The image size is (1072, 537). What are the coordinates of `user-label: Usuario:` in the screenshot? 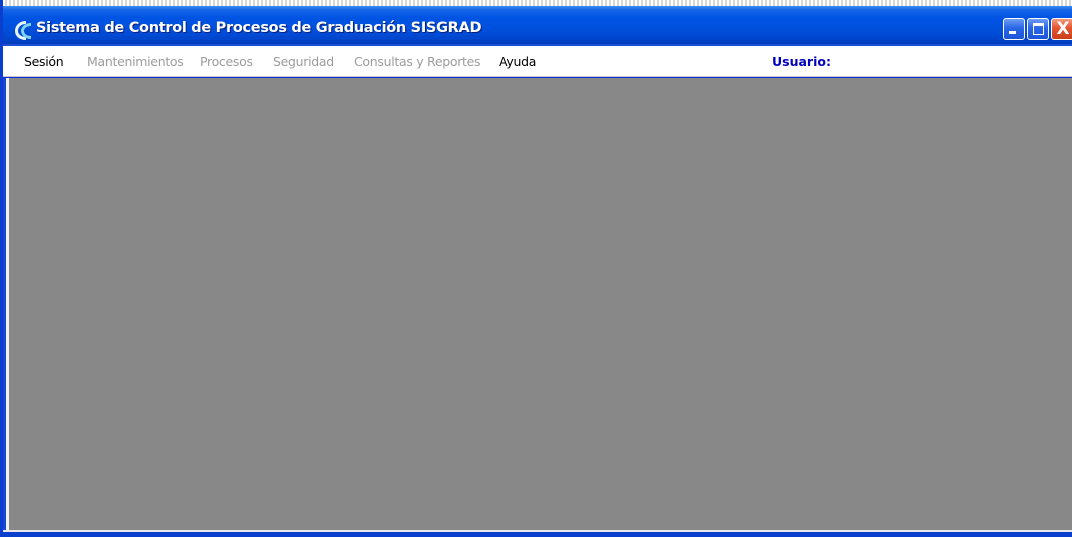 It's located at (801, 61).